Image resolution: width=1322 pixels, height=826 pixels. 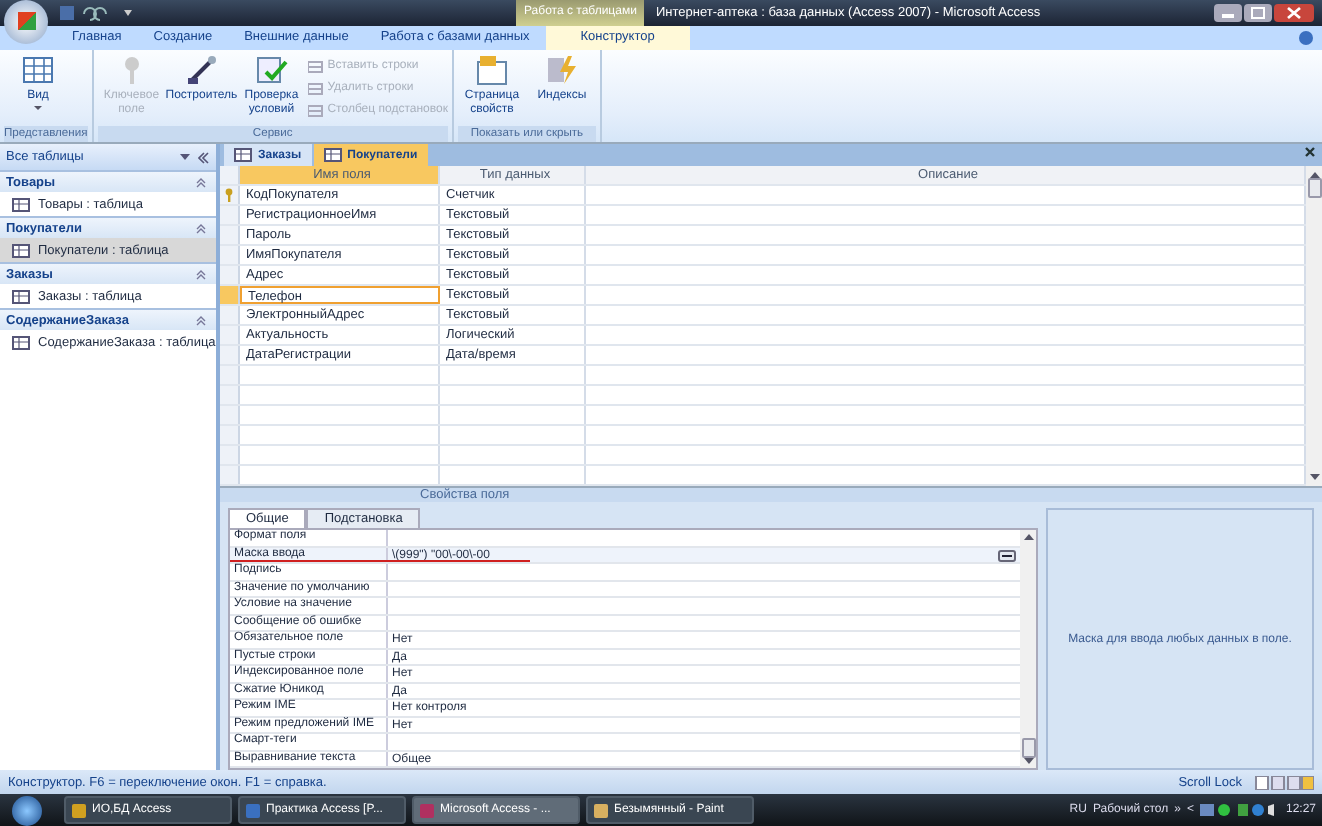 I want to click on start-button, so click(x=27, y=810).